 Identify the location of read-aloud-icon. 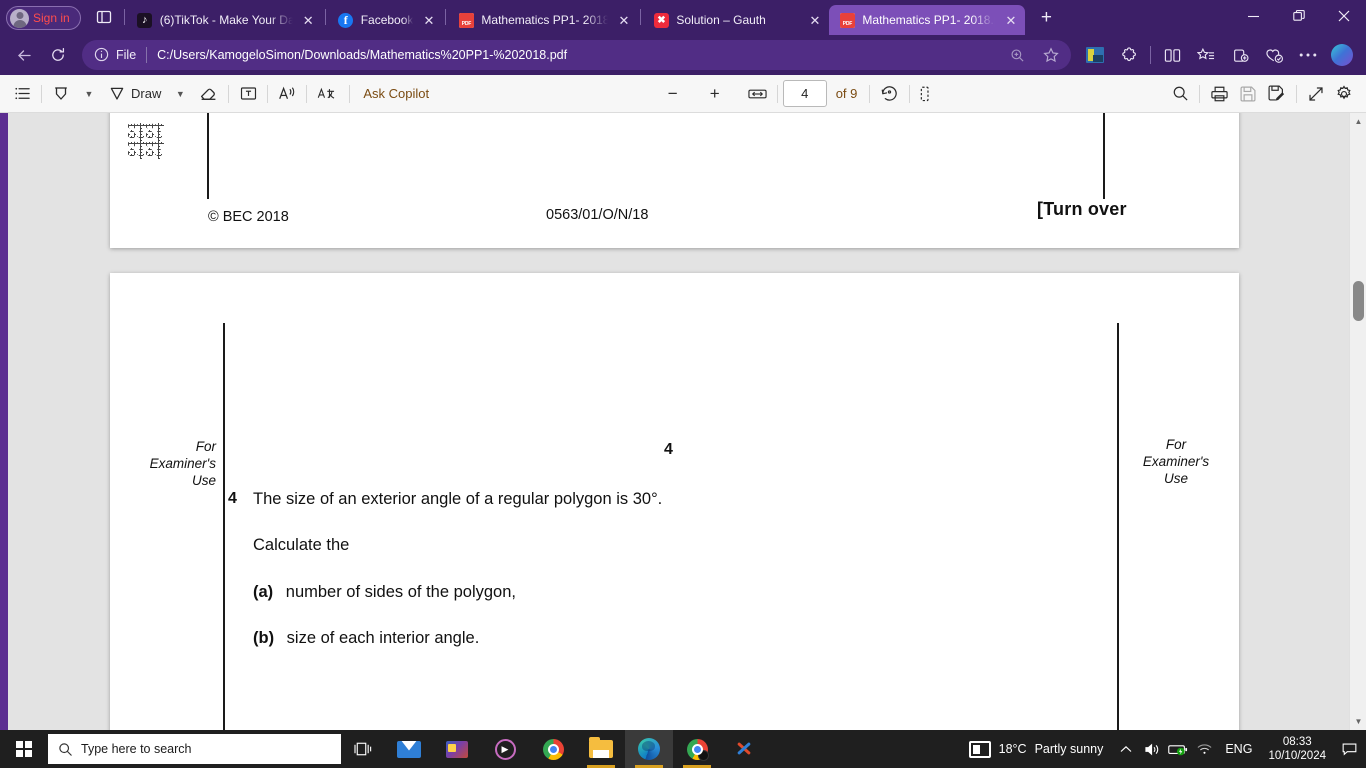
(287, 94).